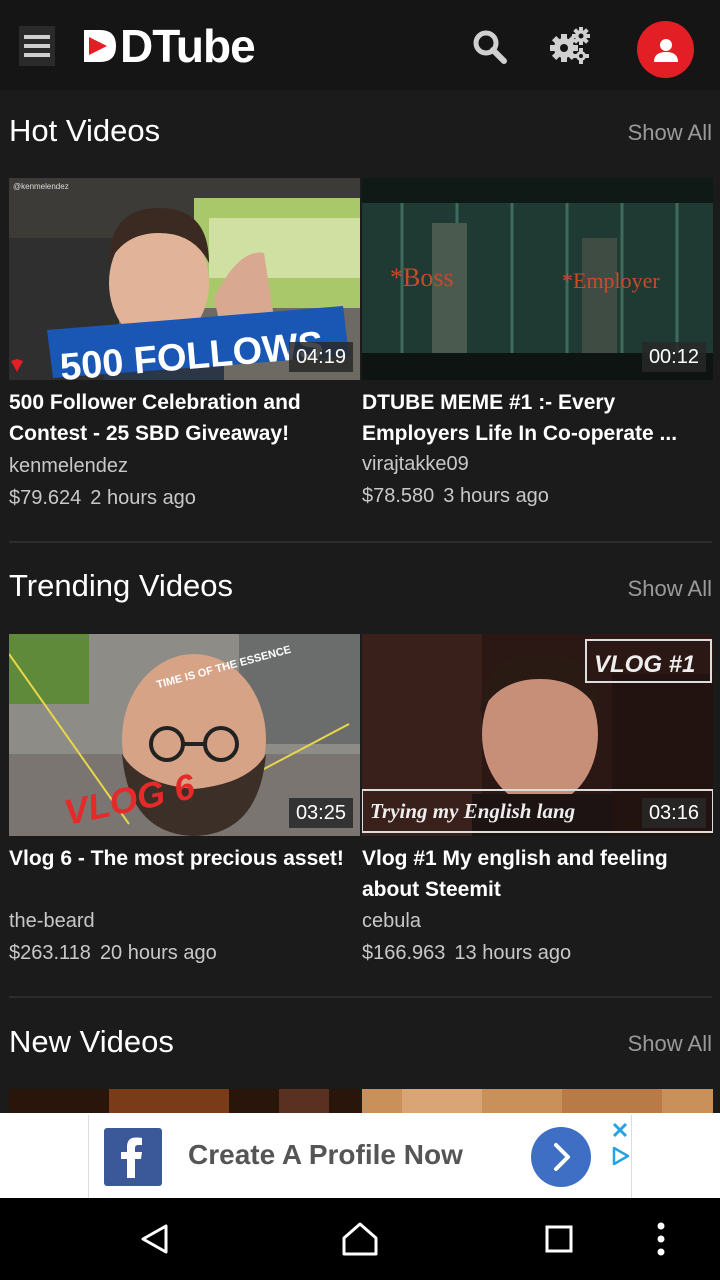  What do you see at coordinates (52, 921) in the screenshot?
I see `video-author: the-beard` at bounding box center [52, 921].